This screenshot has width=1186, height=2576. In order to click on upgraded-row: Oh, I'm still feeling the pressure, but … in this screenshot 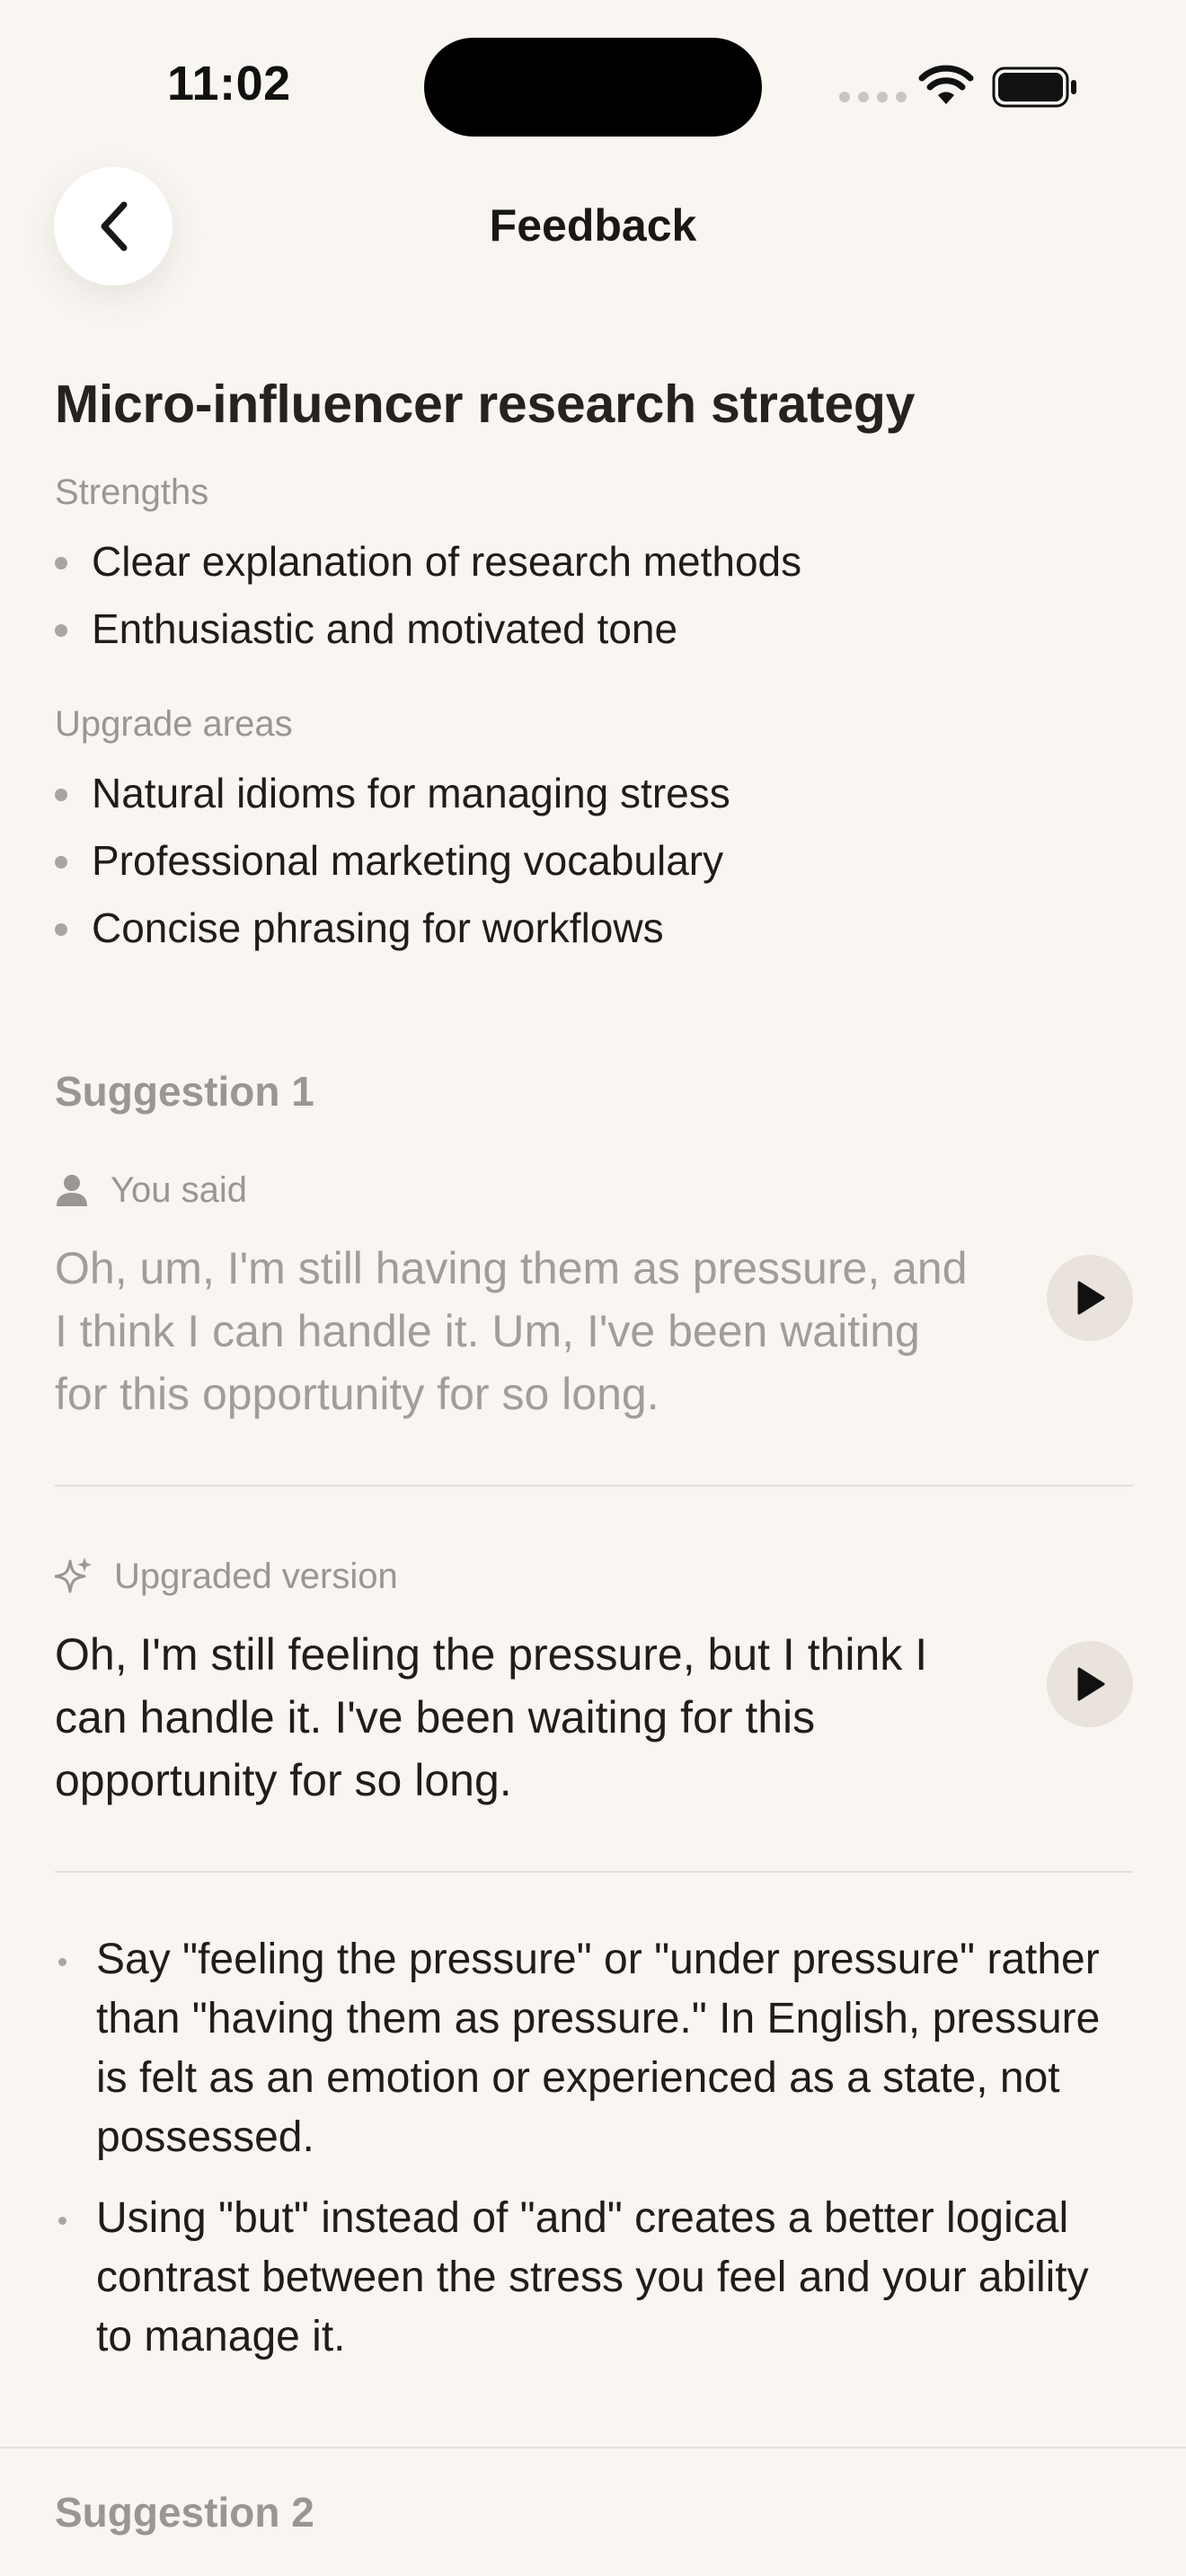, I will do `click(594, 1717)`.